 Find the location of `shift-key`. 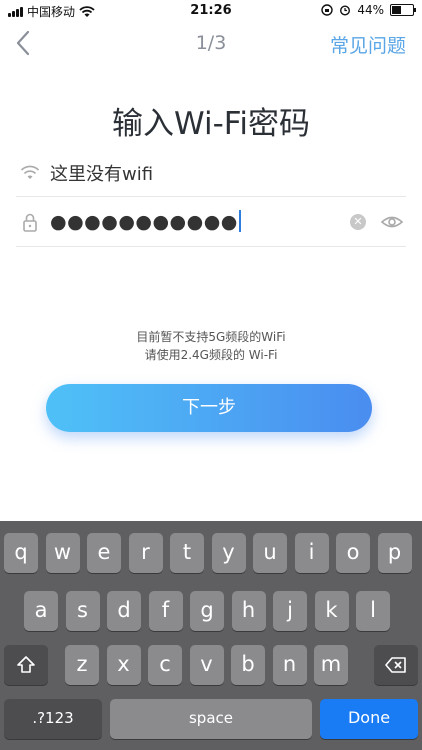

shift-key is located at coordinates (26, 665).